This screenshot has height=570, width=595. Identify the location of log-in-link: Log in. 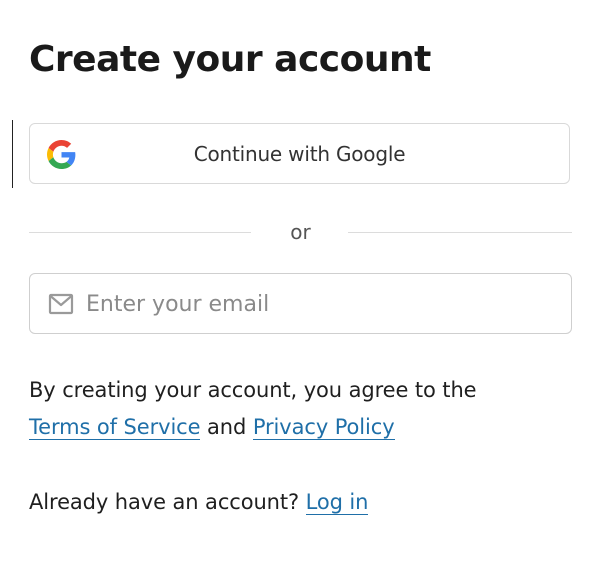
(336, 502).